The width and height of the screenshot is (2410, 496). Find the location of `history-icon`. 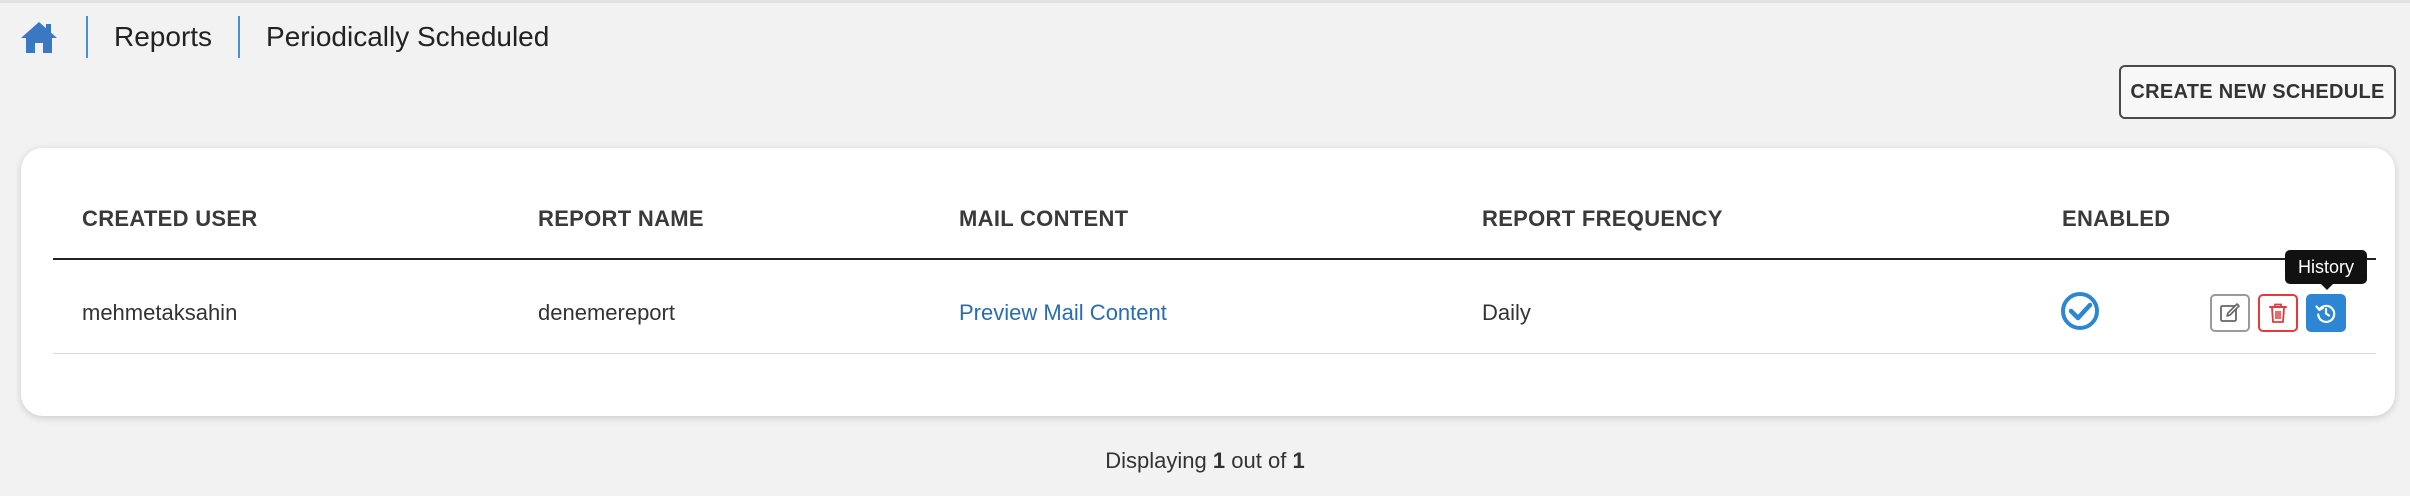

history-icon is located at coordinates (2325, 313).